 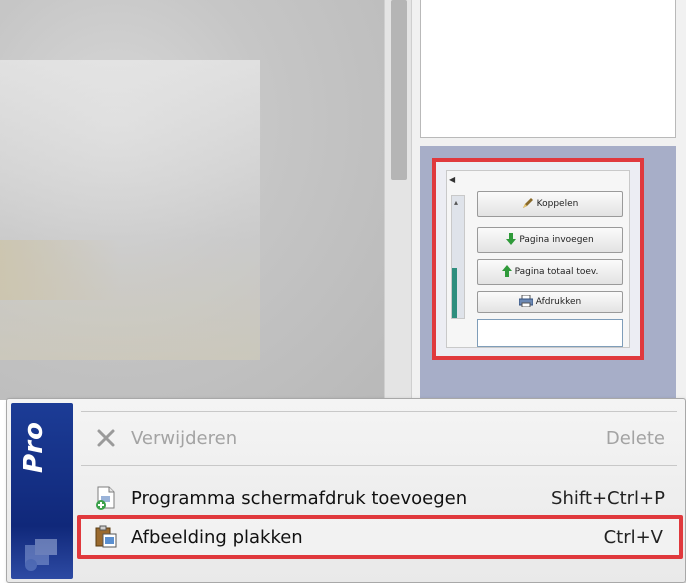 What do you see at coordinates (379, 411) in the screenshot?
I see `menu-separator-top` at bounding box center [379, 411].